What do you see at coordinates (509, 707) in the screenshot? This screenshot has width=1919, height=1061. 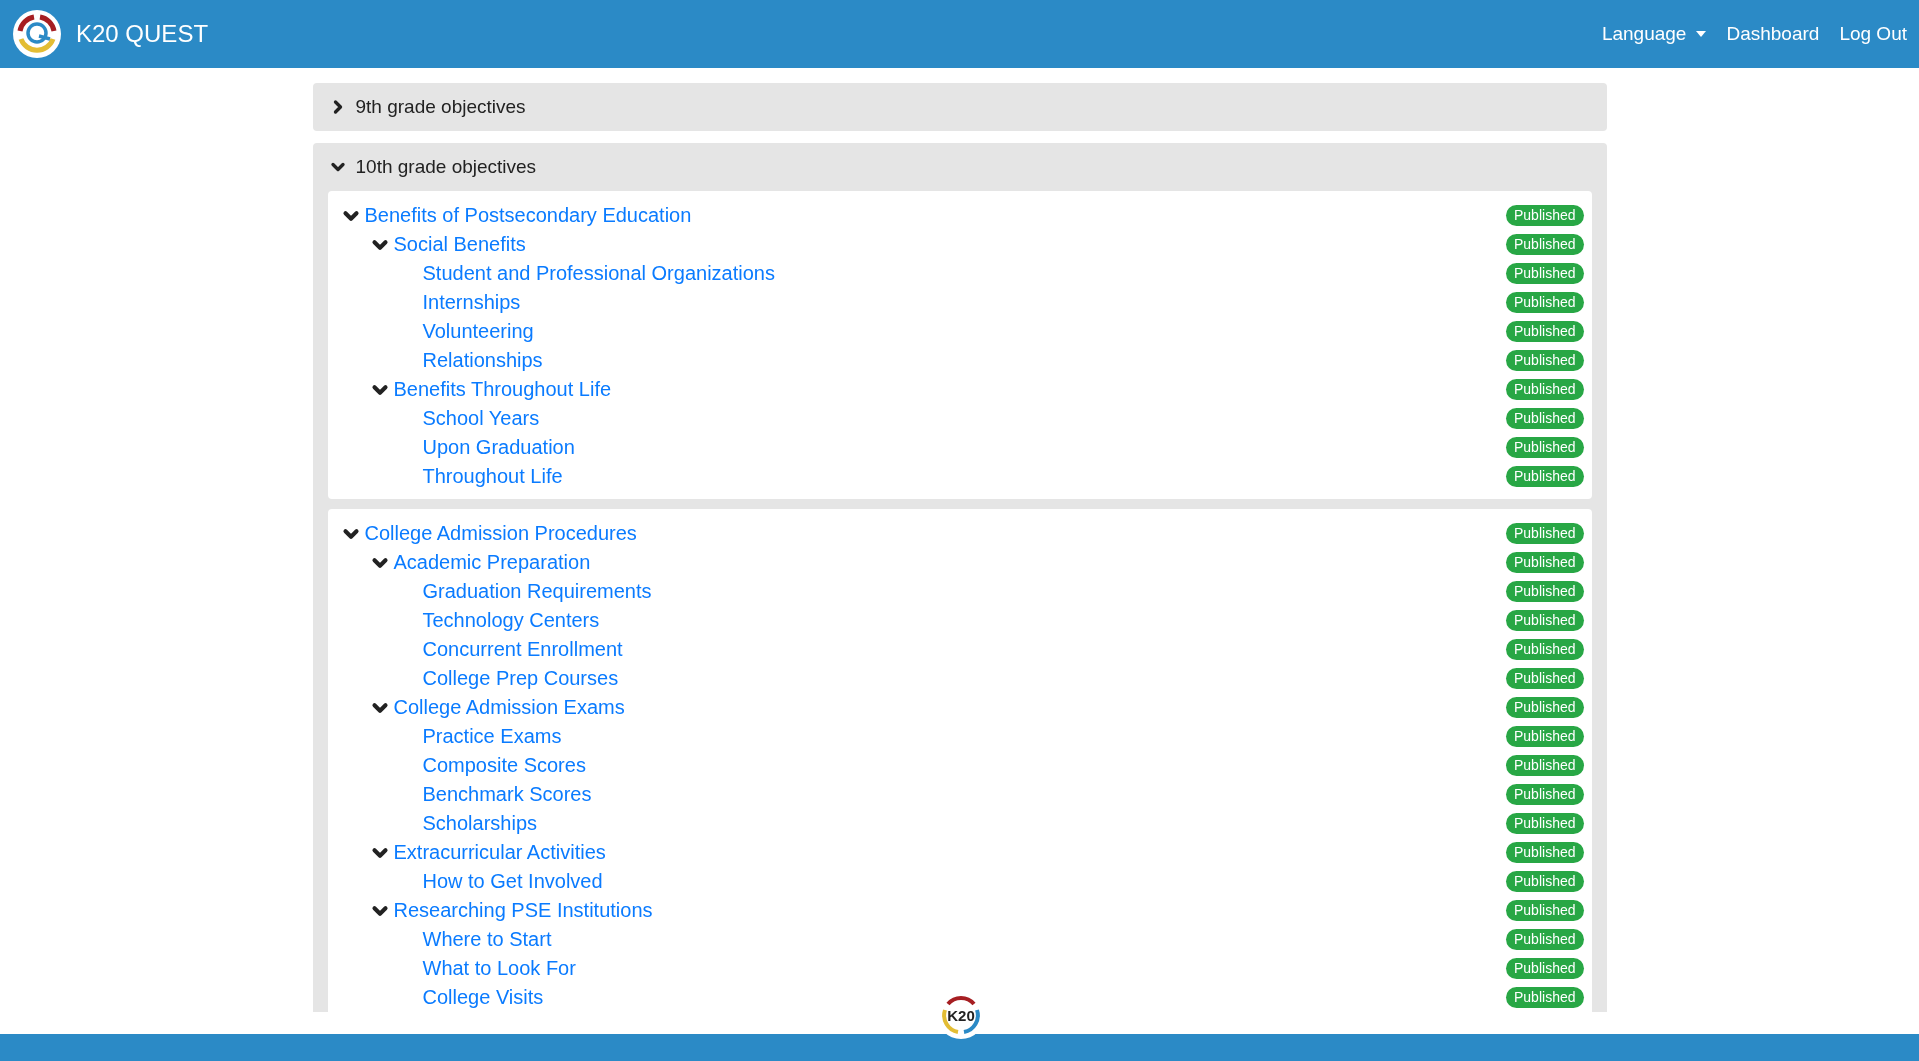 I see `objective-link: College Admission Exams` at bounding box center [509, 707].